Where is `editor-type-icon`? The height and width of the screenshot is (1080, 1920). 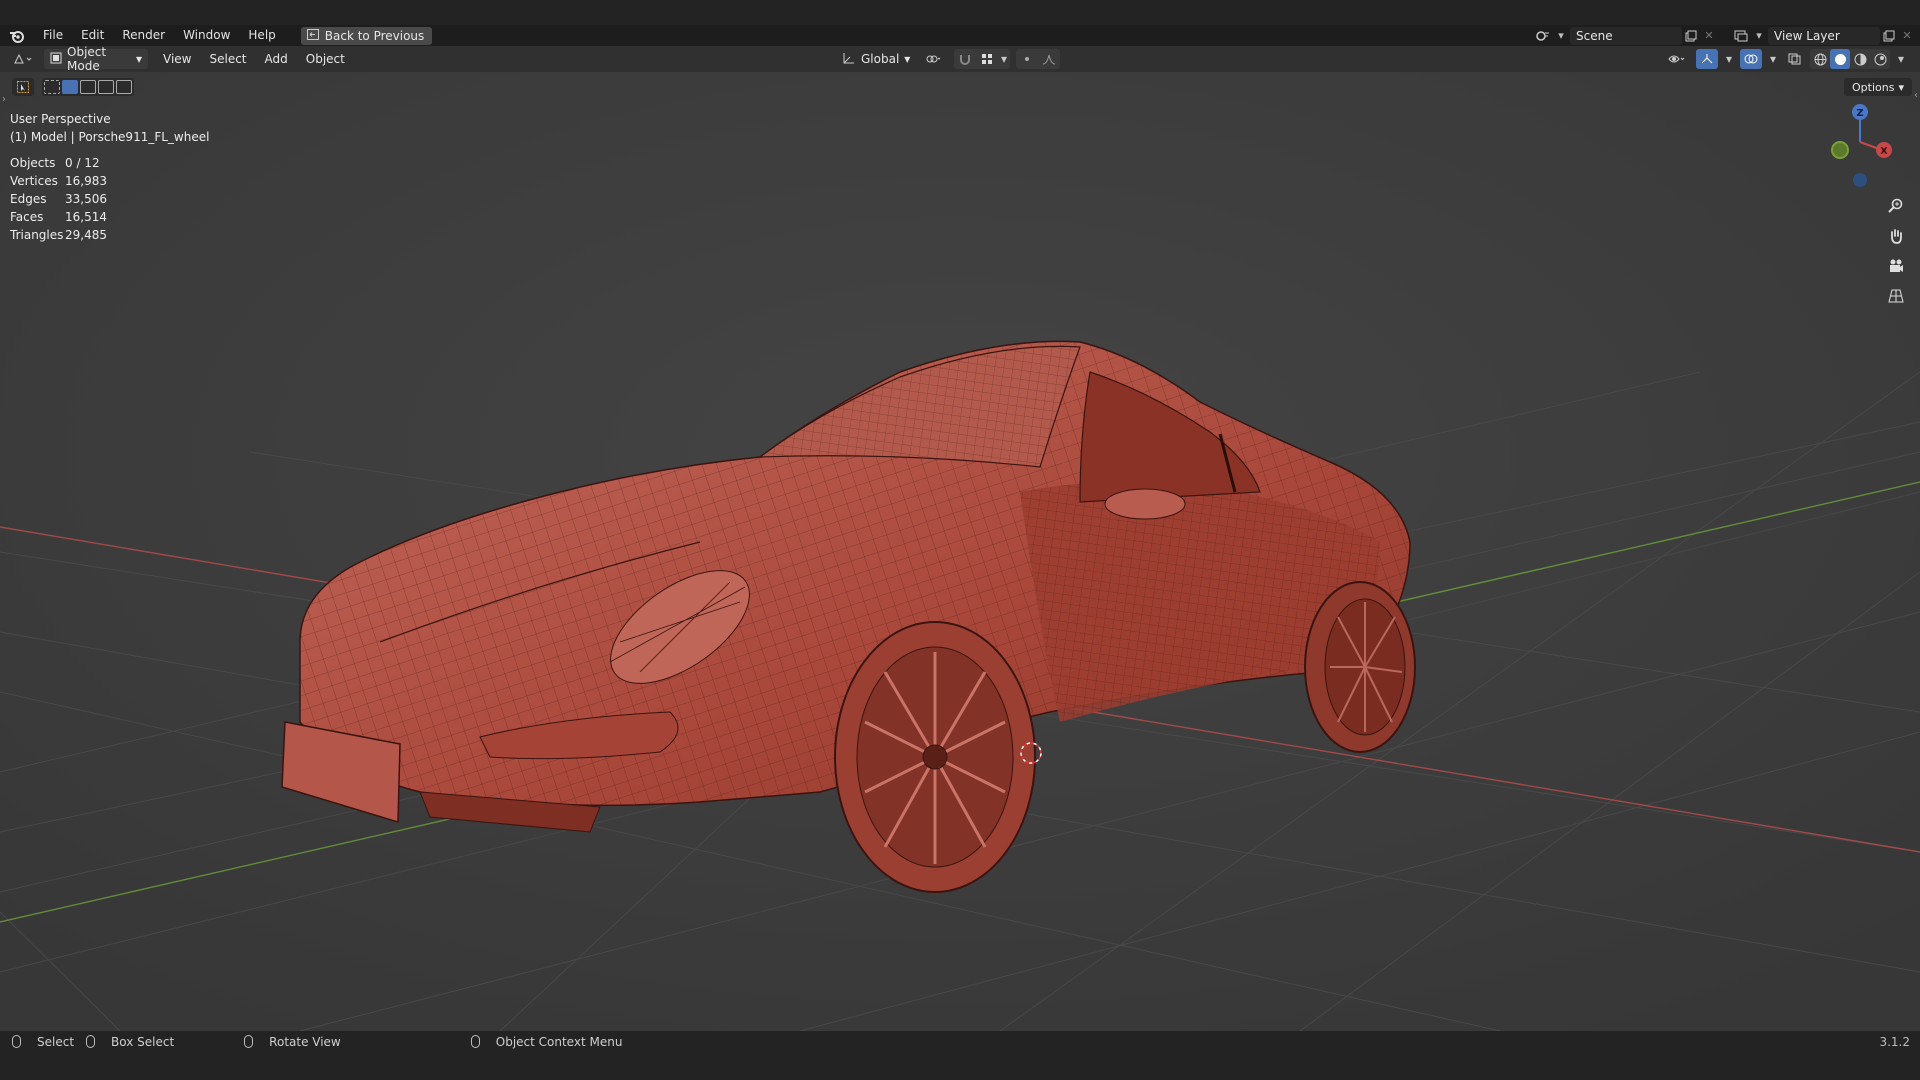
editor-type-icon is located at coordinates (23, 59).